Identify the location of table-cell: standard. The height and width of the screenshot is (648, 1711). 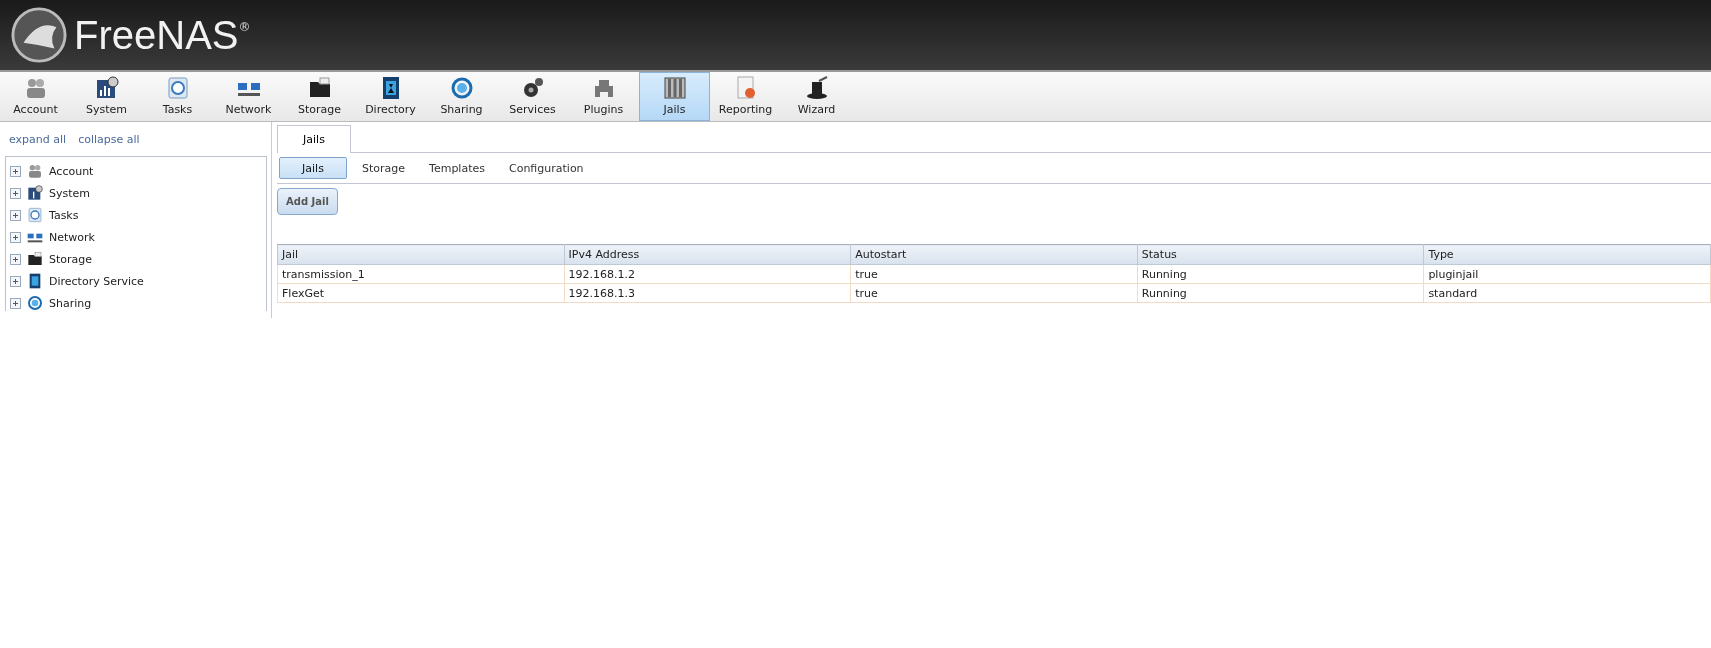
(1567, 293).